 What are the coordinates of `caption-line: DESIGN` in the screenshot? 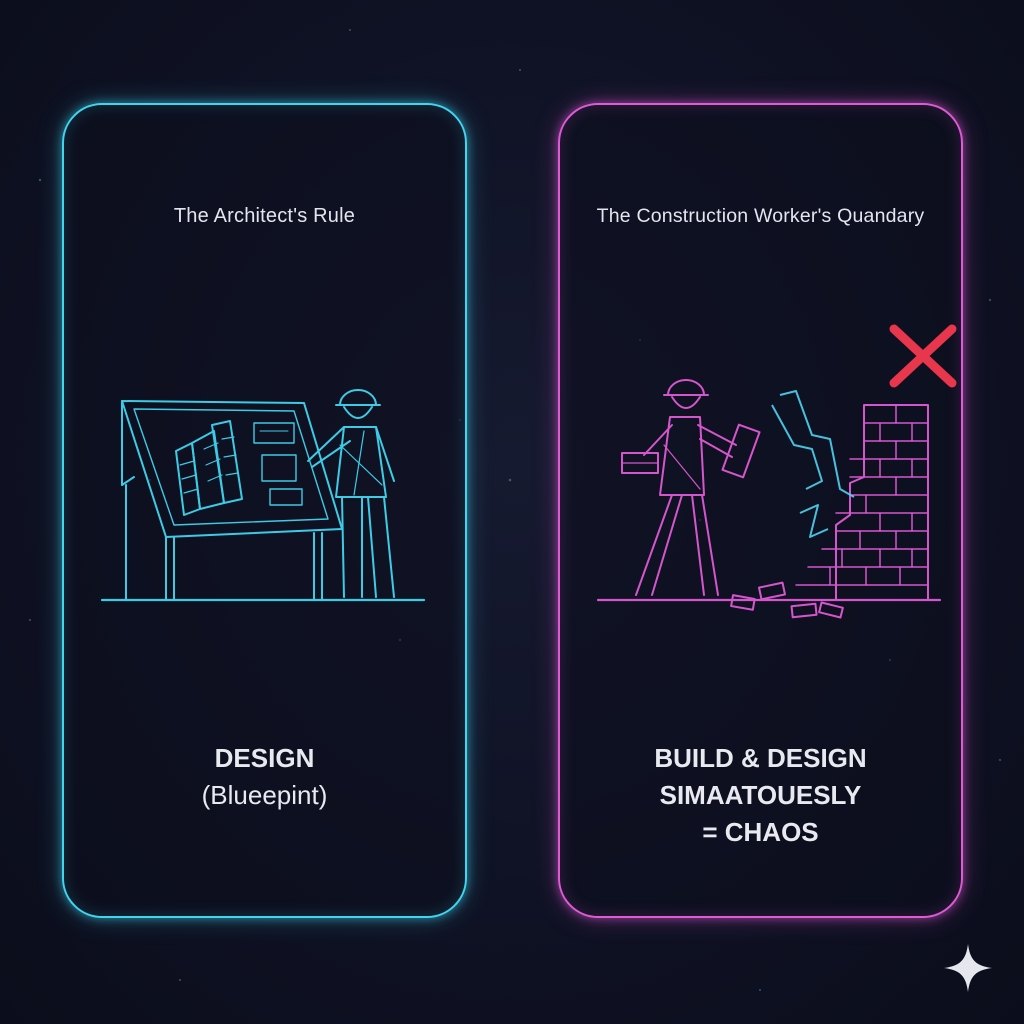 It's located at (264, 758).